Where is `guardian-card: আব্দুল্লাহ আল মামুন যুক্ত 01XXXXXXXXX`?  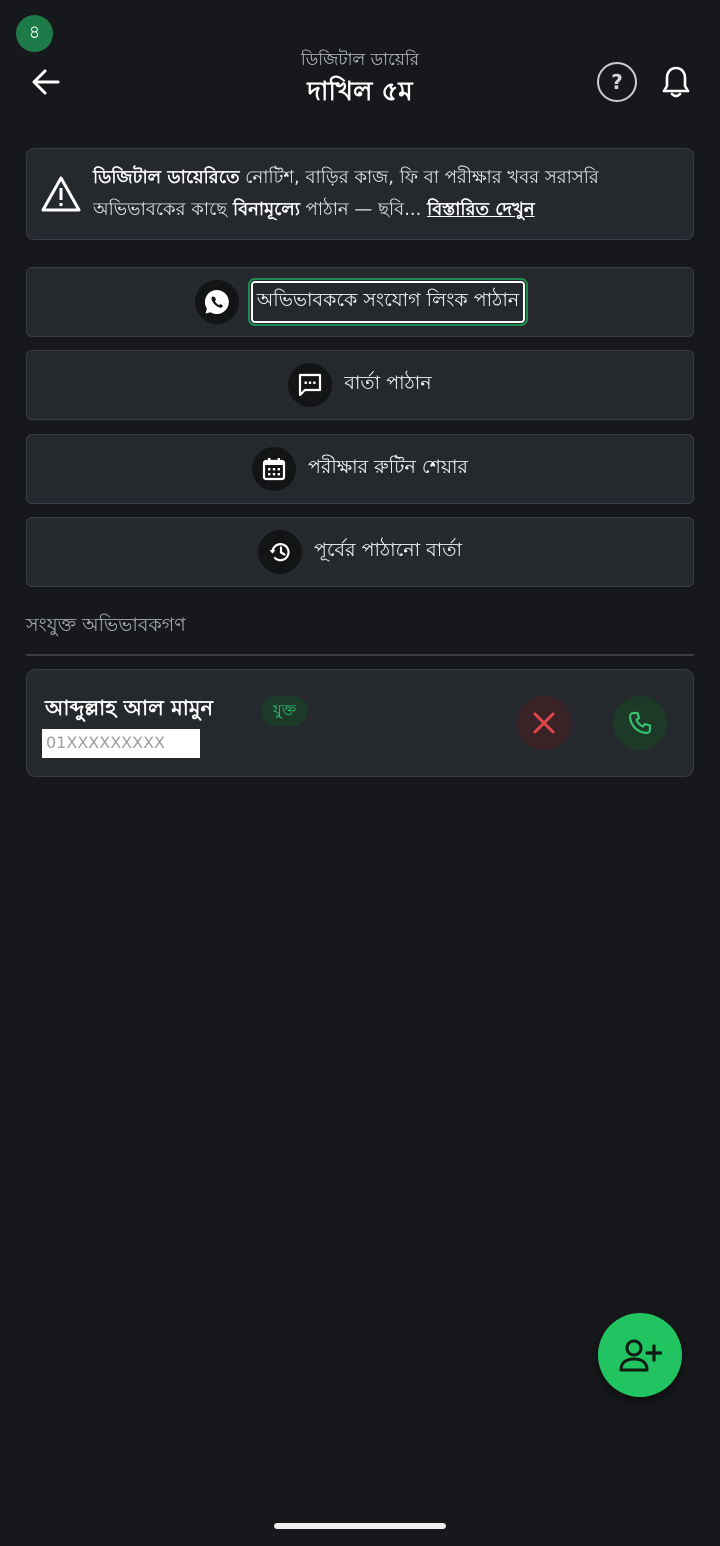 guardian-card: আব্দুল্লাহ আল মামুন যুক্ত 01XXXXXXXXX is located at coordinates (360, 723).